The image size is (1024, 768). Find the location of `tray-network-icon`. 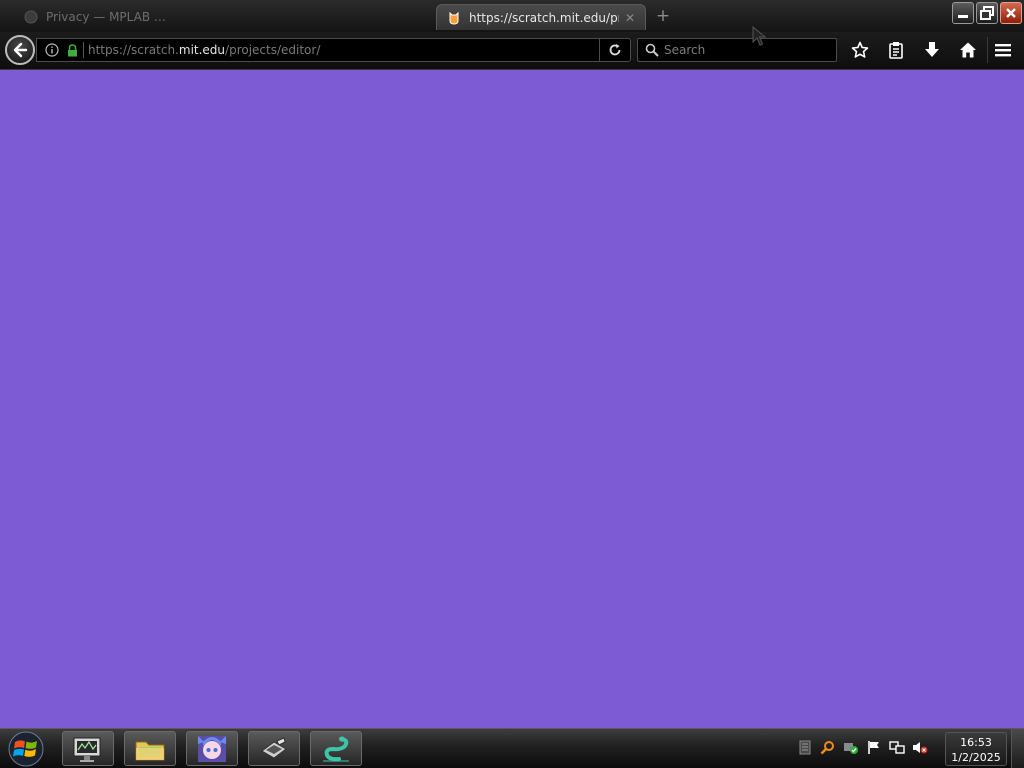

tray-network-icon is located at coordinates (896, 747).